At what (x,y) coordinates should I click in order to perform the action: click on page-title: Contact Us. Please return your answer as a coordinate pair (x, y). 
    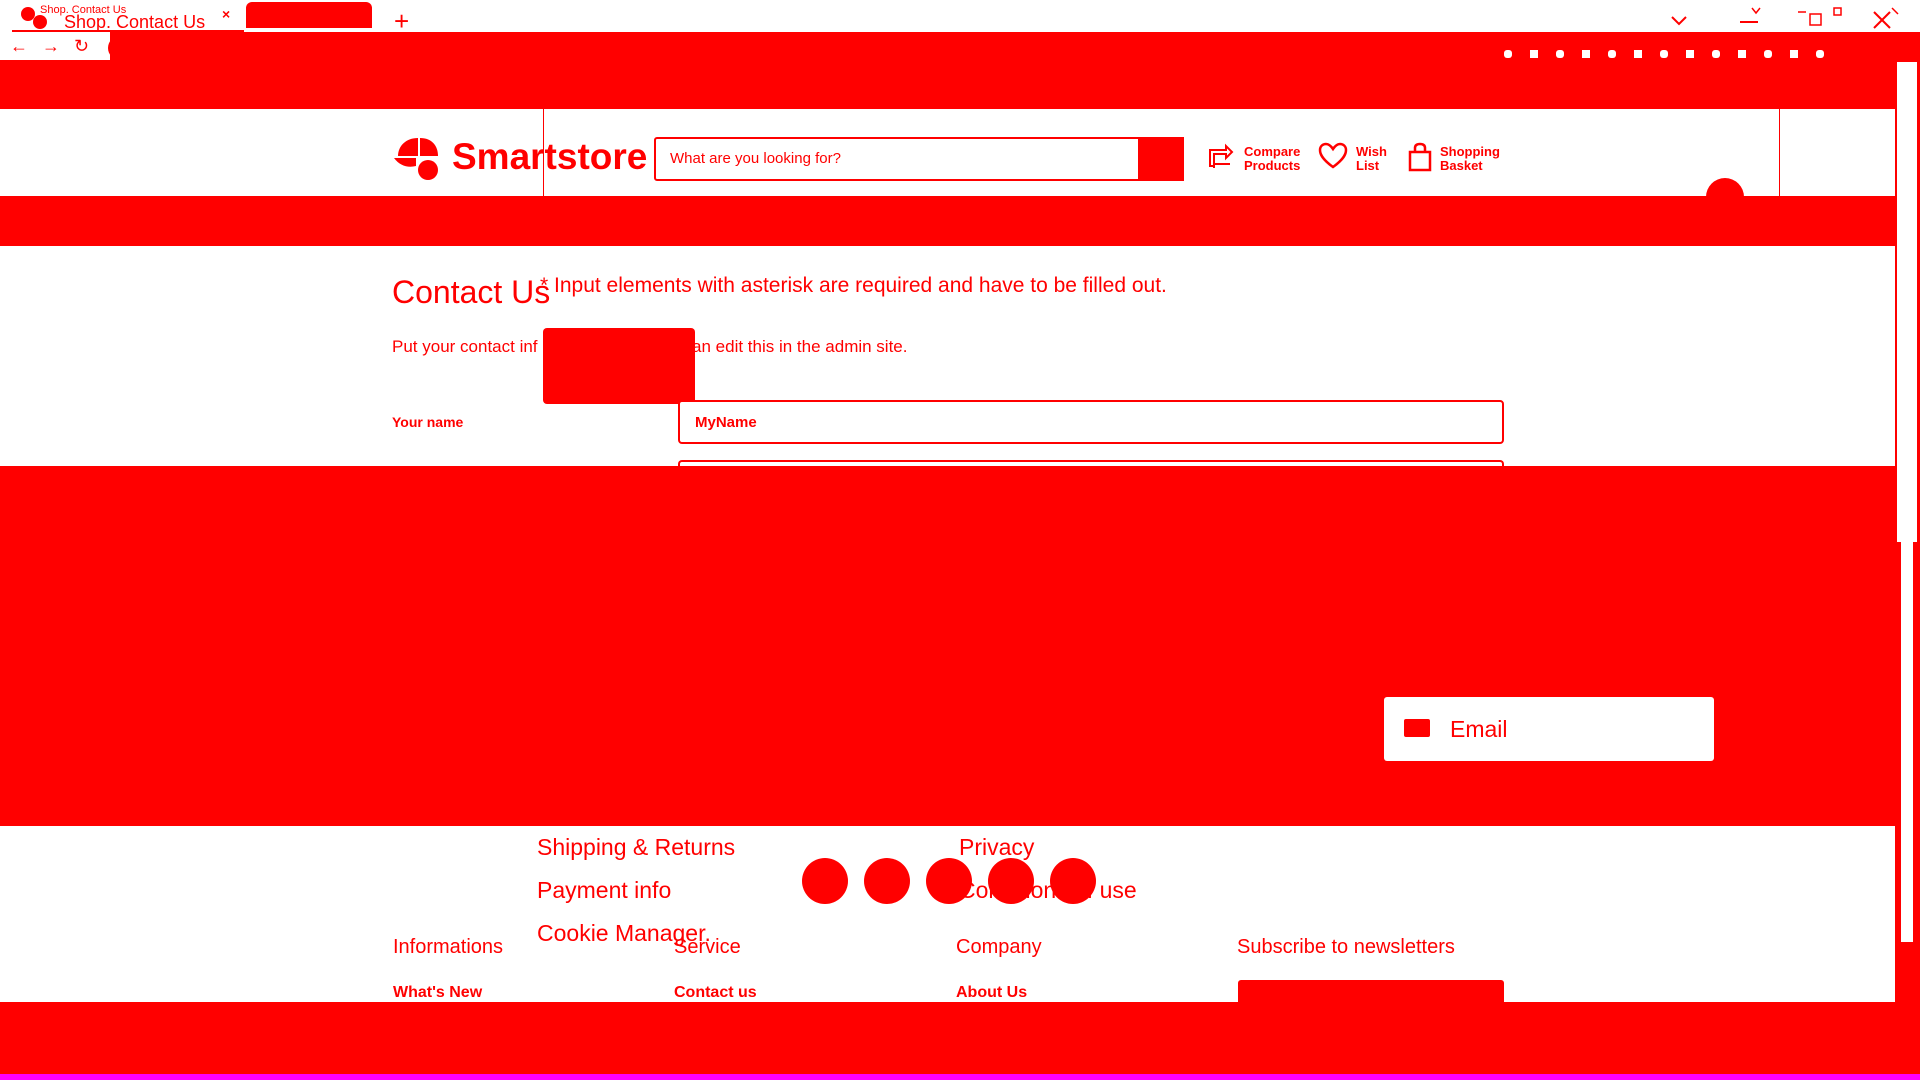
    Looking at the image, I should click on (471, 292).